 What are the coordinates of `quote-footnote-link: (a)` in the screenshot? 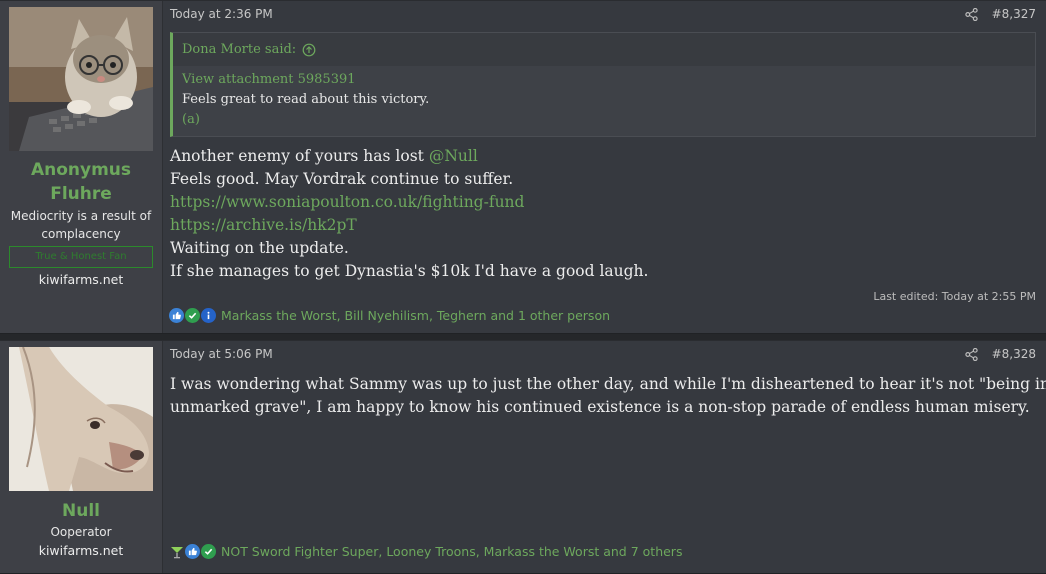 It's located at (604, 120).